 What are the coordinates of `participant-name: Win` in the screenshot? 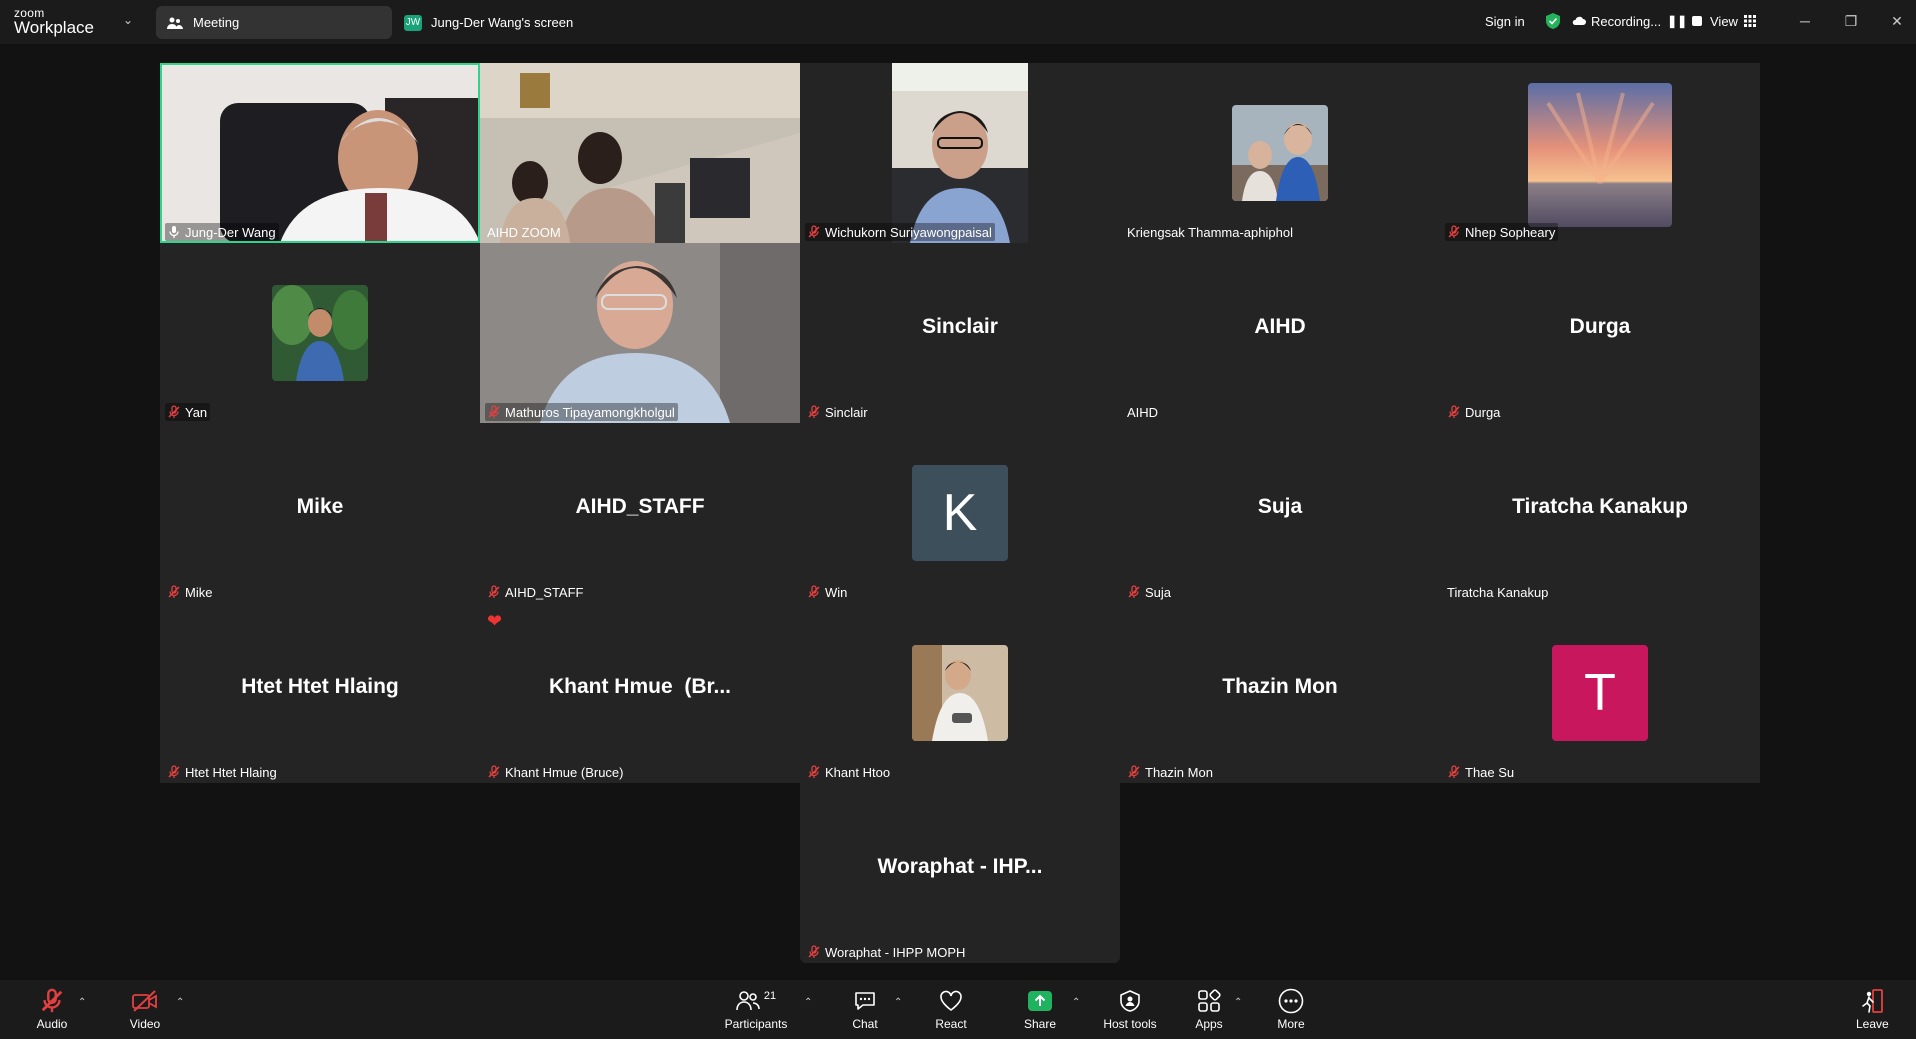 It's located at (836, 592).